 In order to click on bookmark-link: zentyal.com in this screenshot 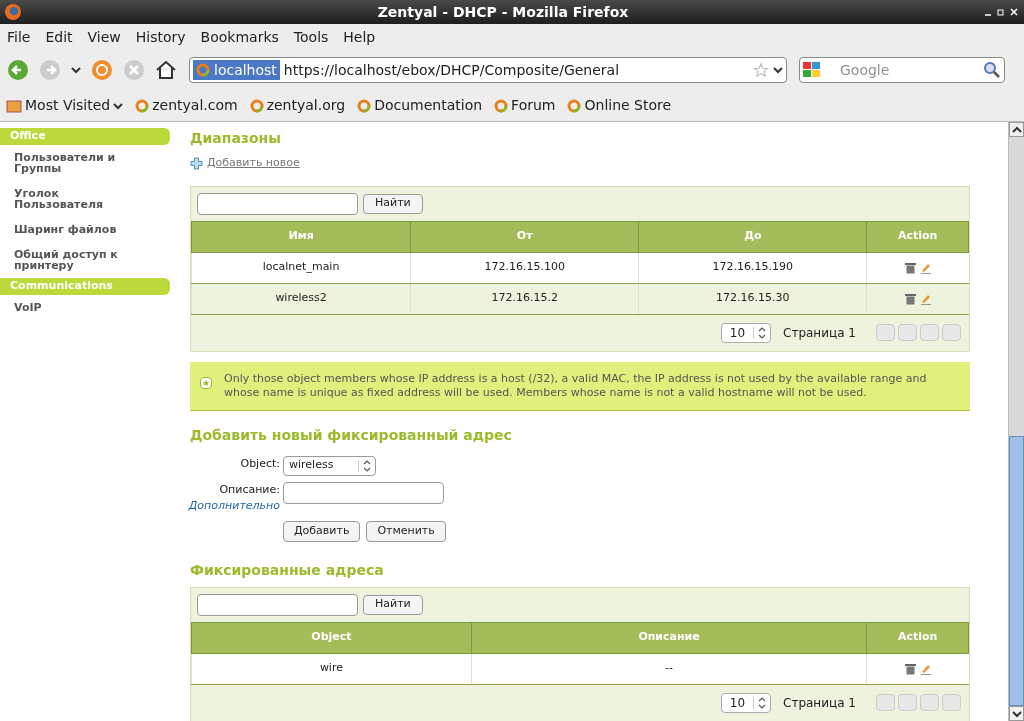, I will do `click(195, 105)`.